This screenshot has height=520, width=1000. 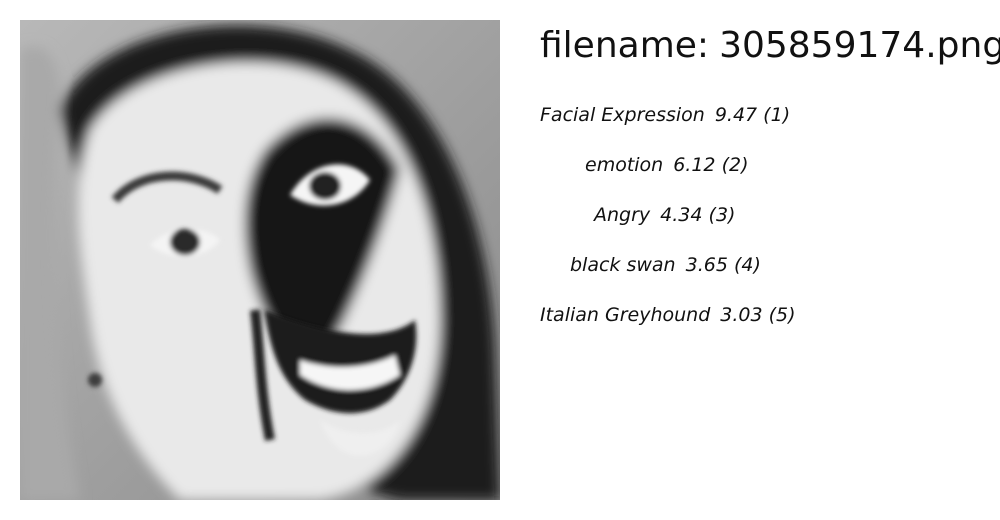 I want to click on prediction-rank: 2, so click(x=735, y=165).